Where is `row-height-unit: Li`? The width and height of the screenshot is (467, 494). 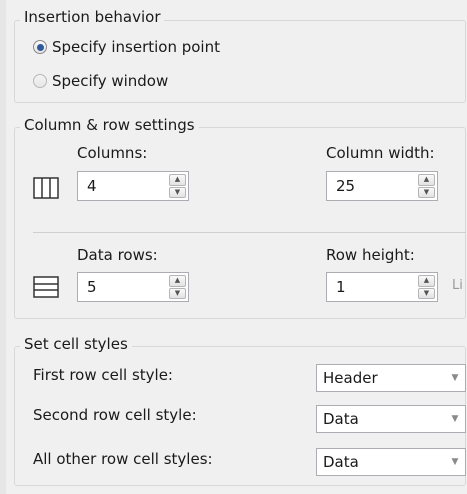
row-height-unit: Li is located at coordinates (457, 285).